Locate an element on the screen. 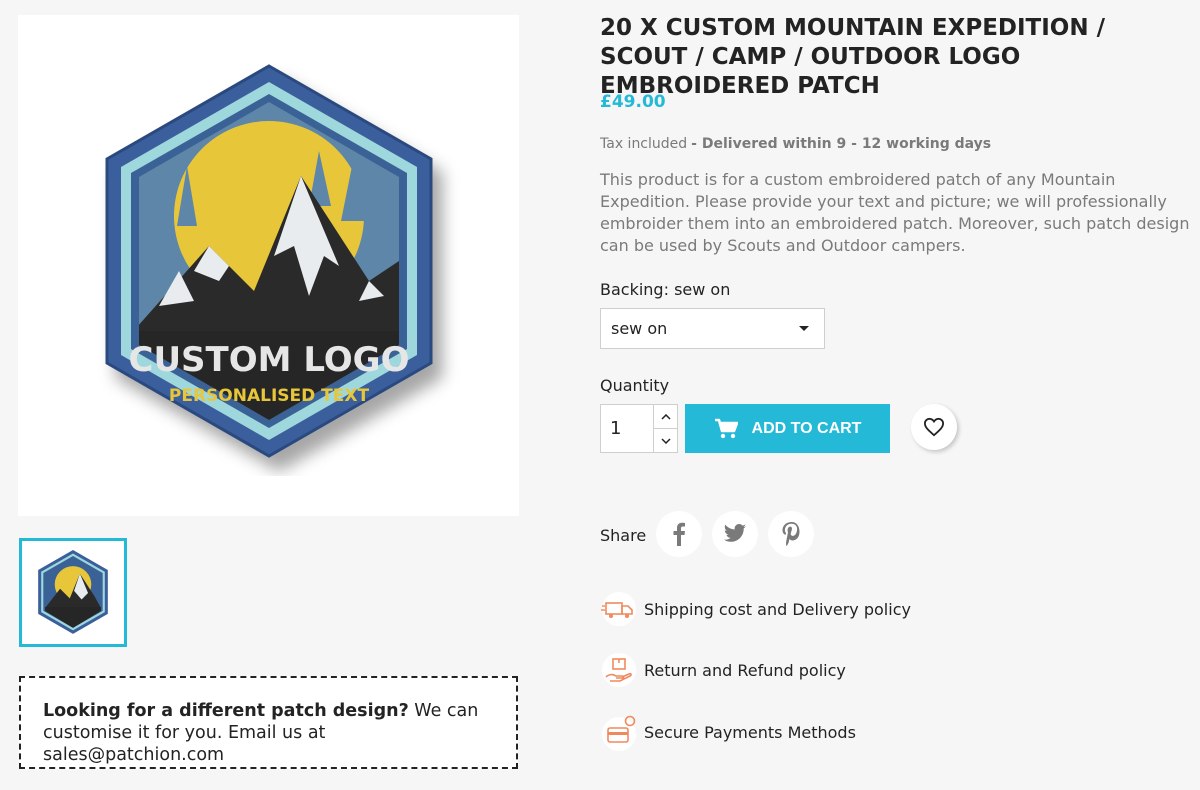  return-policy-link: Return and Refund policy is located at coordinates (723, 670).